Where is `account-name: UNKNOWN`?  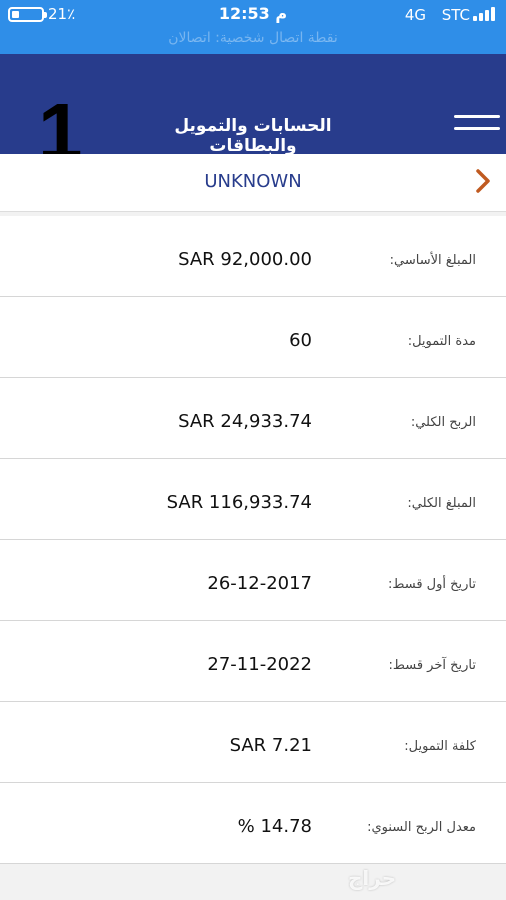 account-name: UNKNOWN is located at coordinates (253, 181).